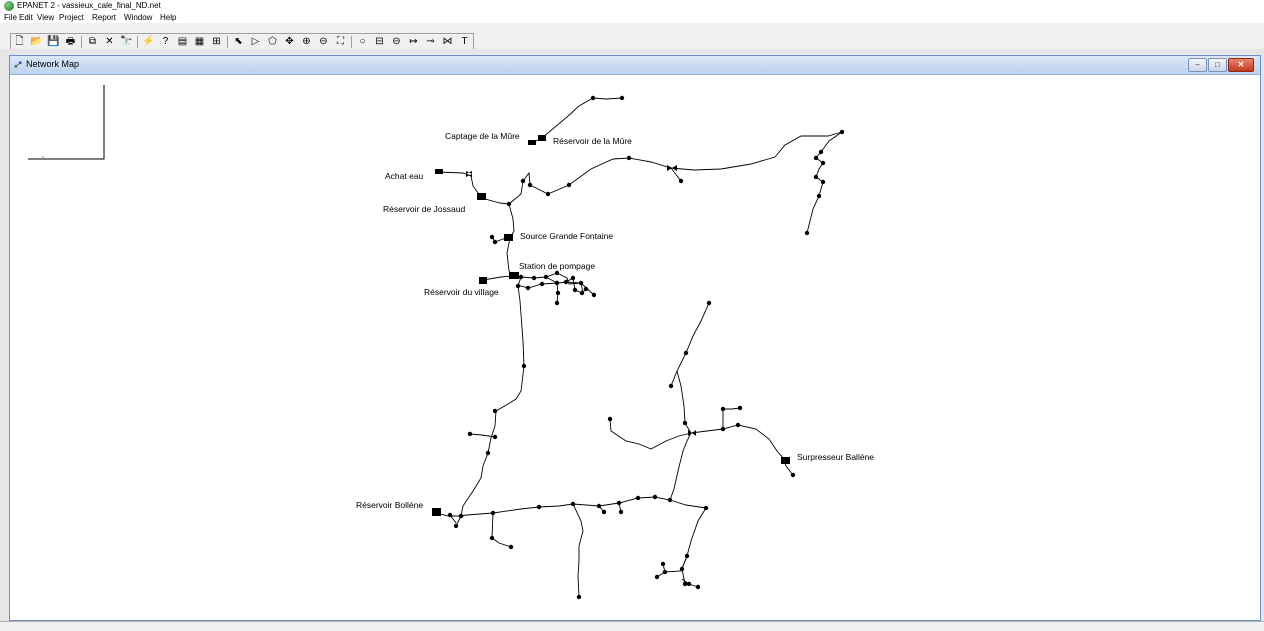  Describe the element at coordinates (389, 505) in the screenshot. I see `label-reservoir-bollene: Réservoir Bolléne` at that location.